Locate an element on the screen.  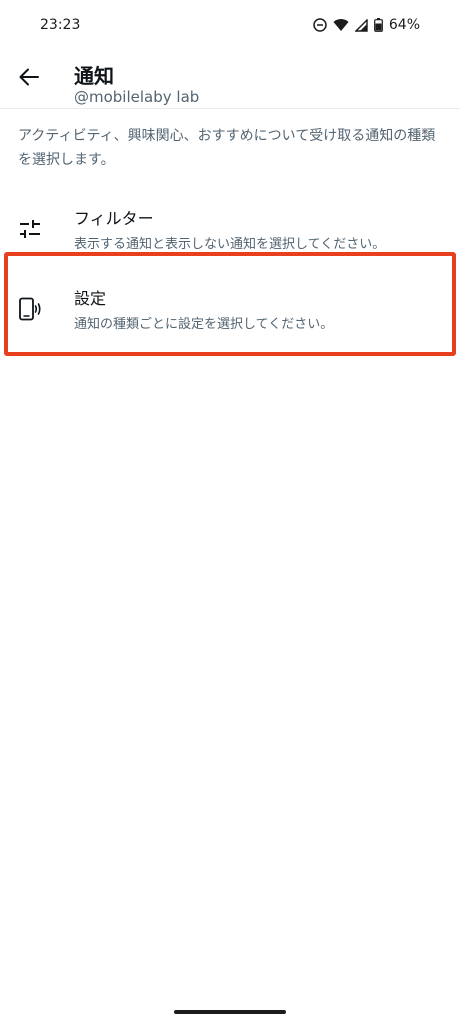
status-time: 23:23 is located at coordinates (60, 25).